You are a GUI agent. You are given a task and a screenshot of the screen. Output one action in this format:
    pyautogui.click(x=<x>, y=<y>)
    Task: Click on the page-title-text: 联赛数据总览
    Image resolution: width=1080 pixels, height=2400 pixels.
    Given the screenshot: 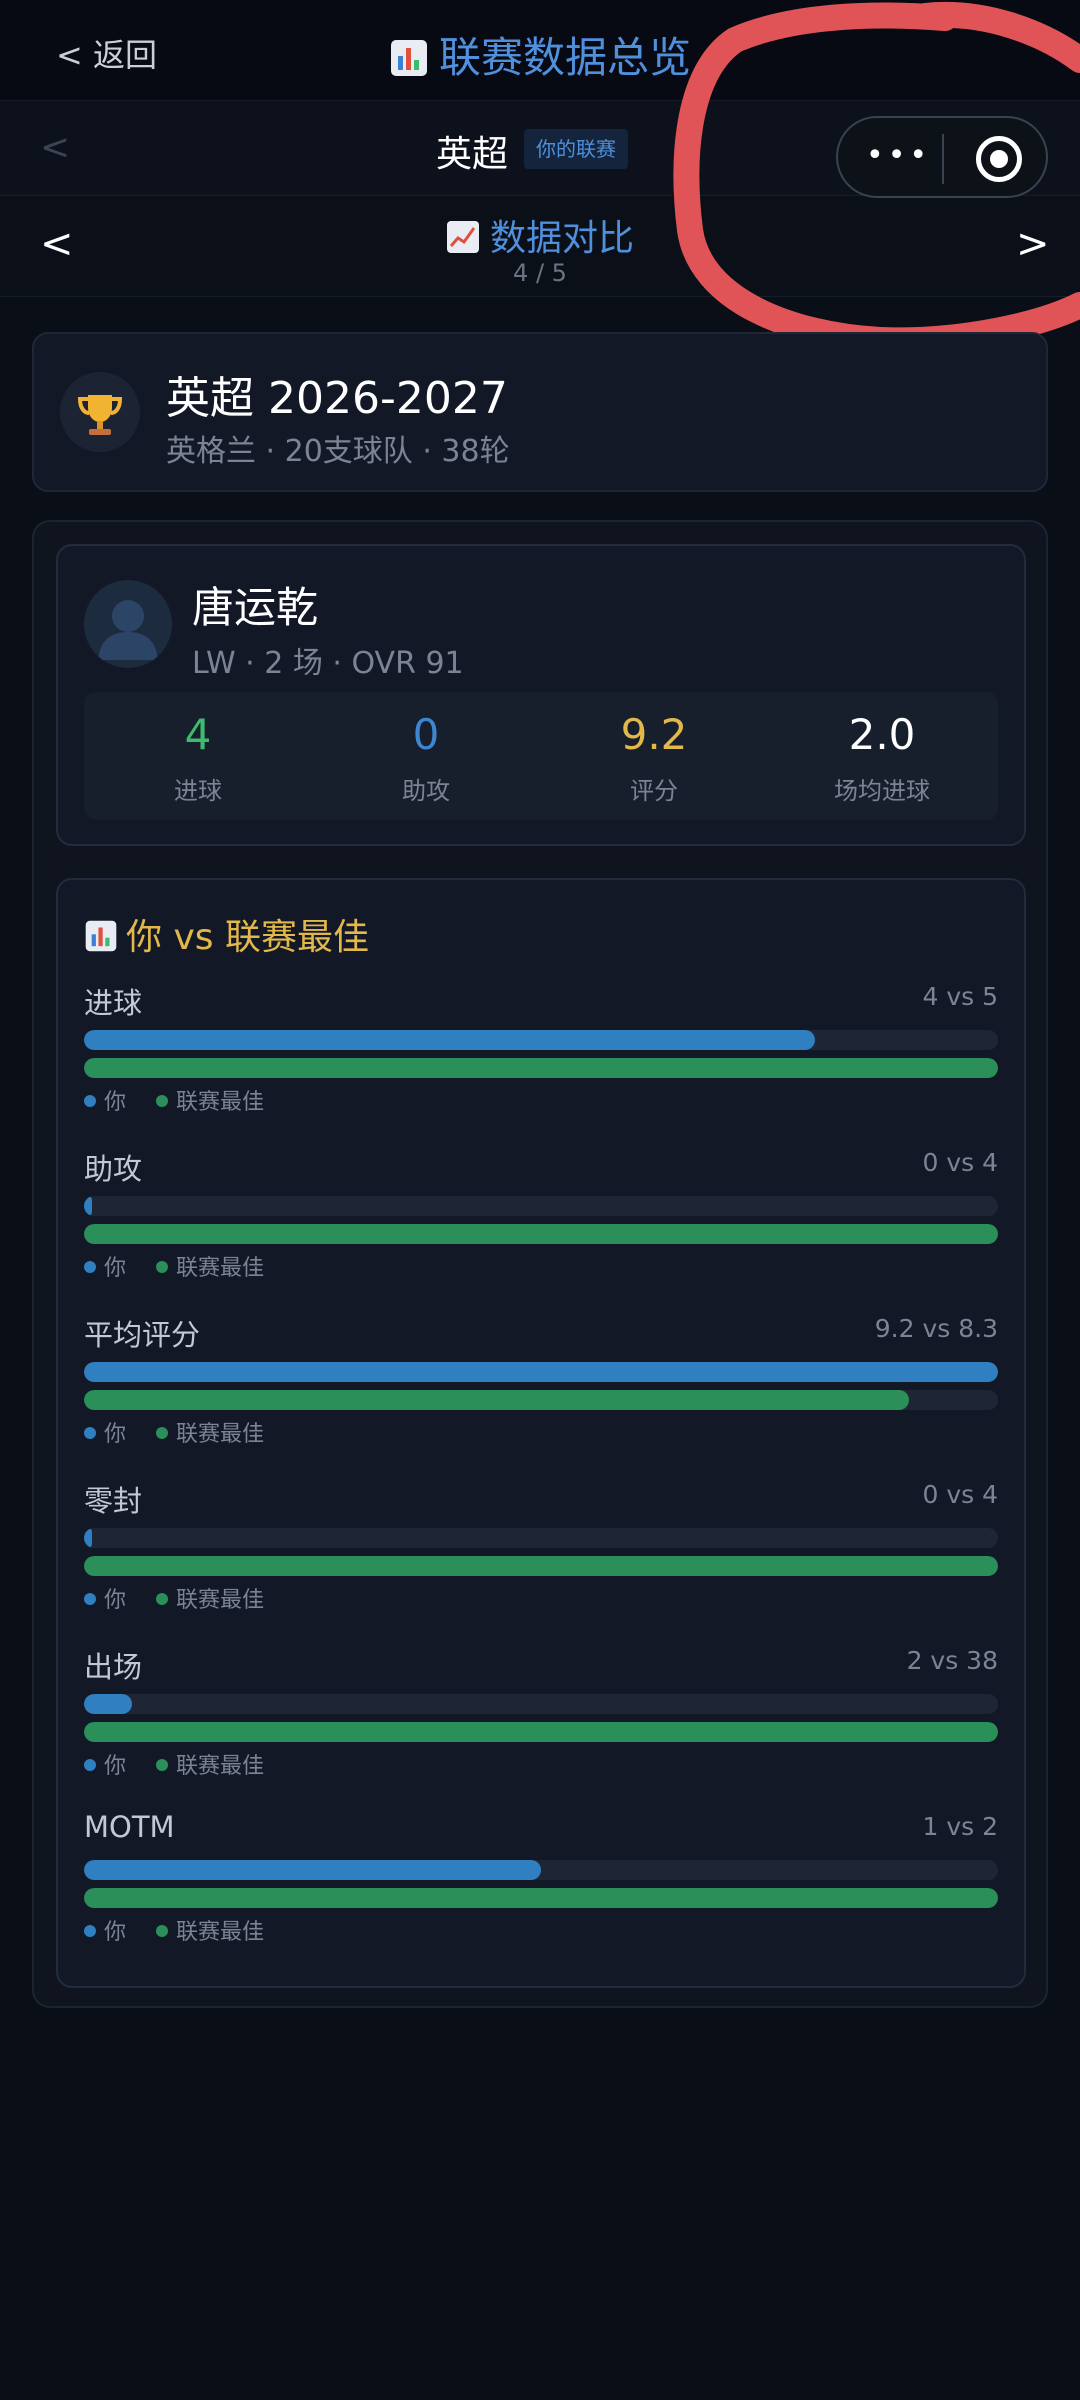 What is the action you would take?
    pyautogui.click(x=564, y=57)
    